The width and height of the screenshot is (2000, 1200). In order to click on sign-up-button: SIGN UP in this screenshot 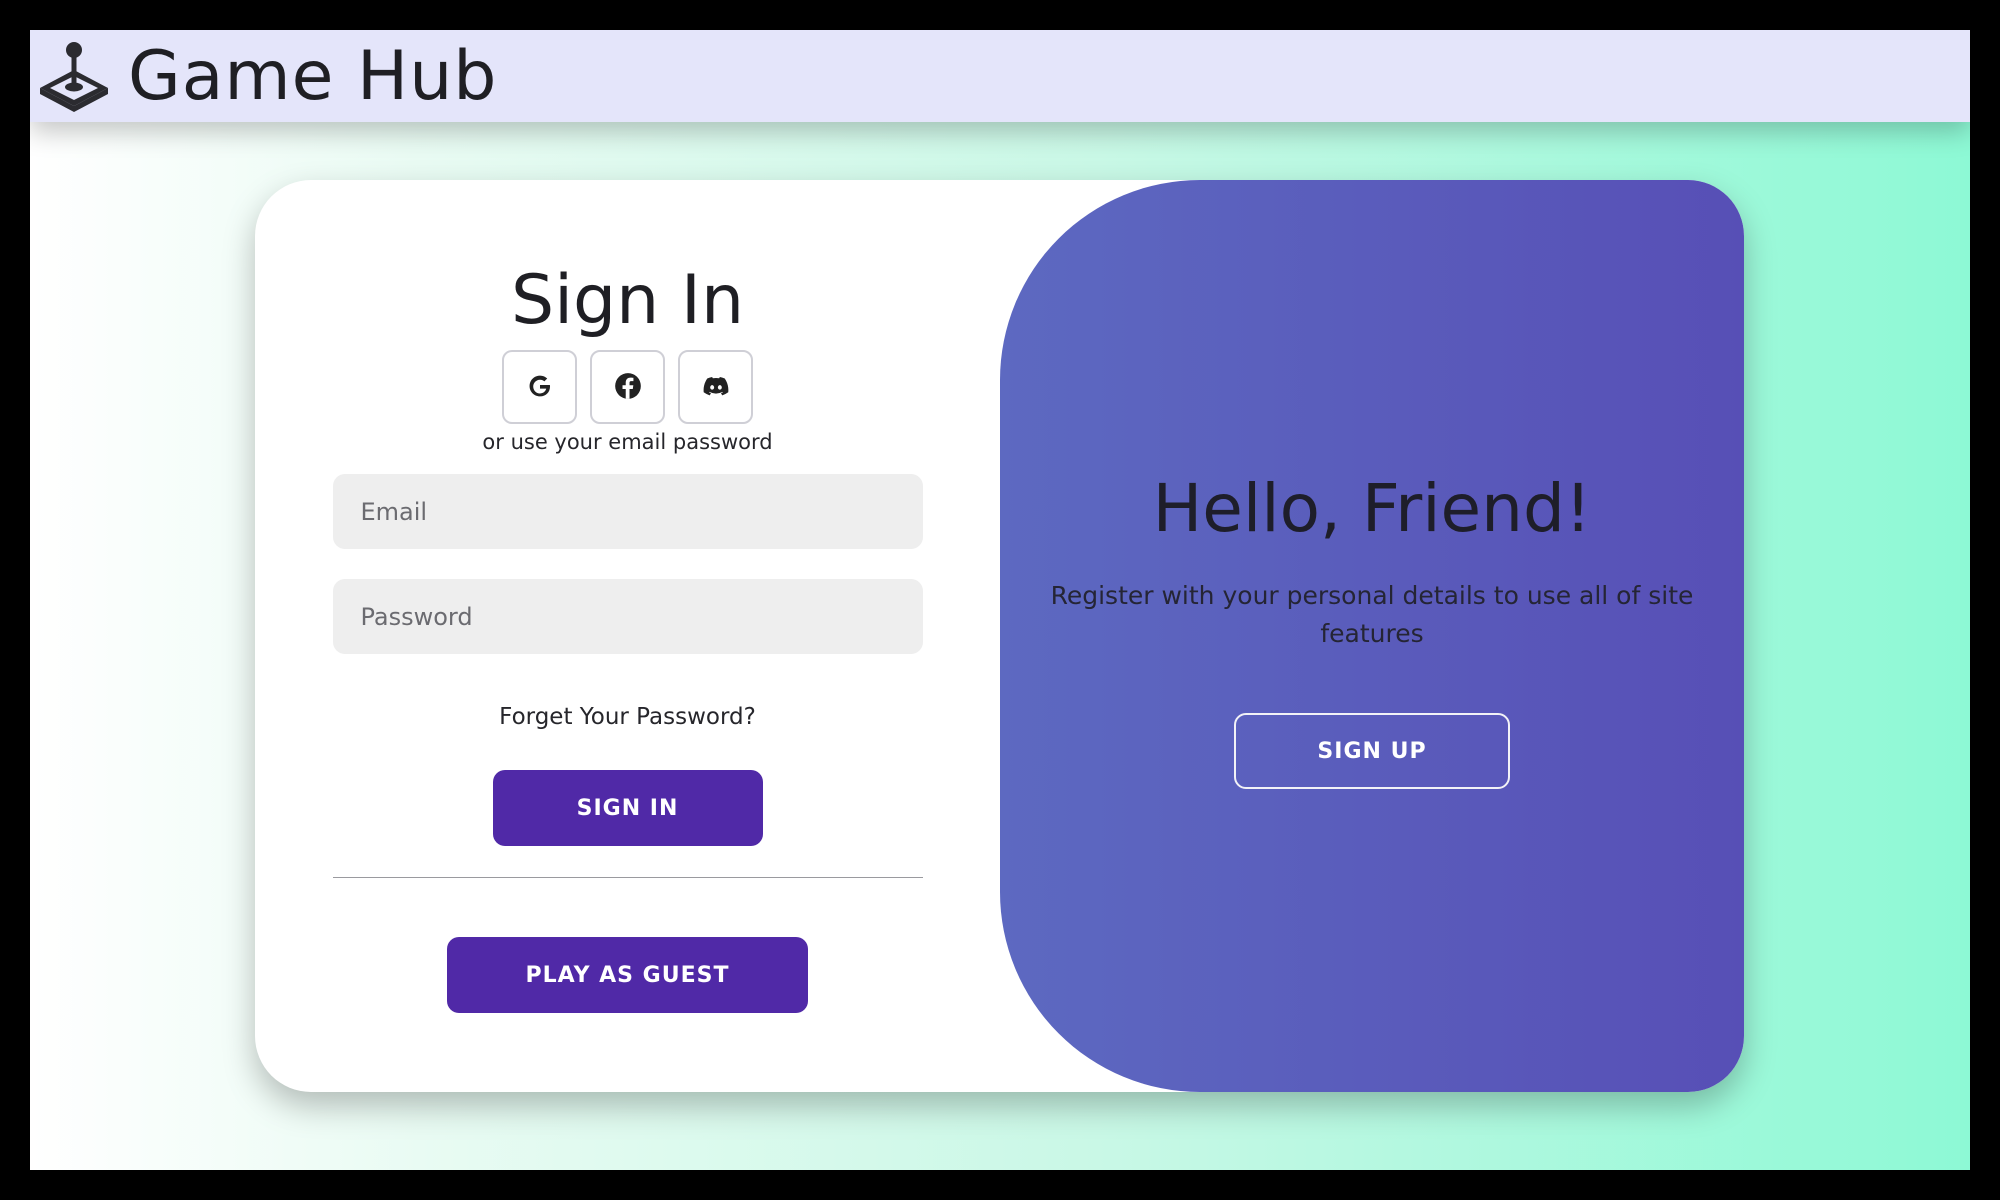, I will do `click(1372, 751)`.